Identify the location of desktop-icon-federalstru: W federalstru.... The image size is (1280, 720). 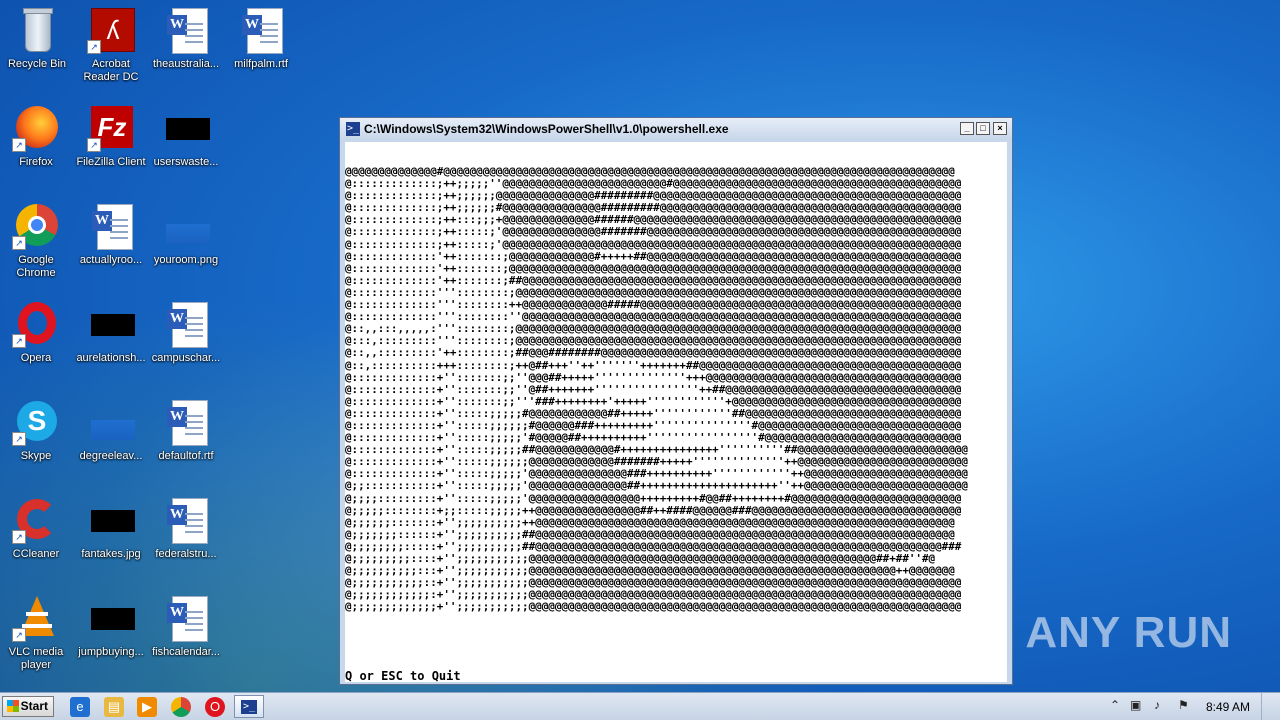
(186, 528).